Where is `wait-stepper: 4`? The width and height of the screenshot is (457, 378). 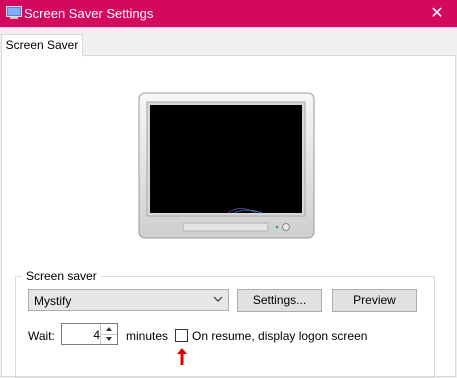 wait-stepper: 4 is located at coordinates (89, 334).